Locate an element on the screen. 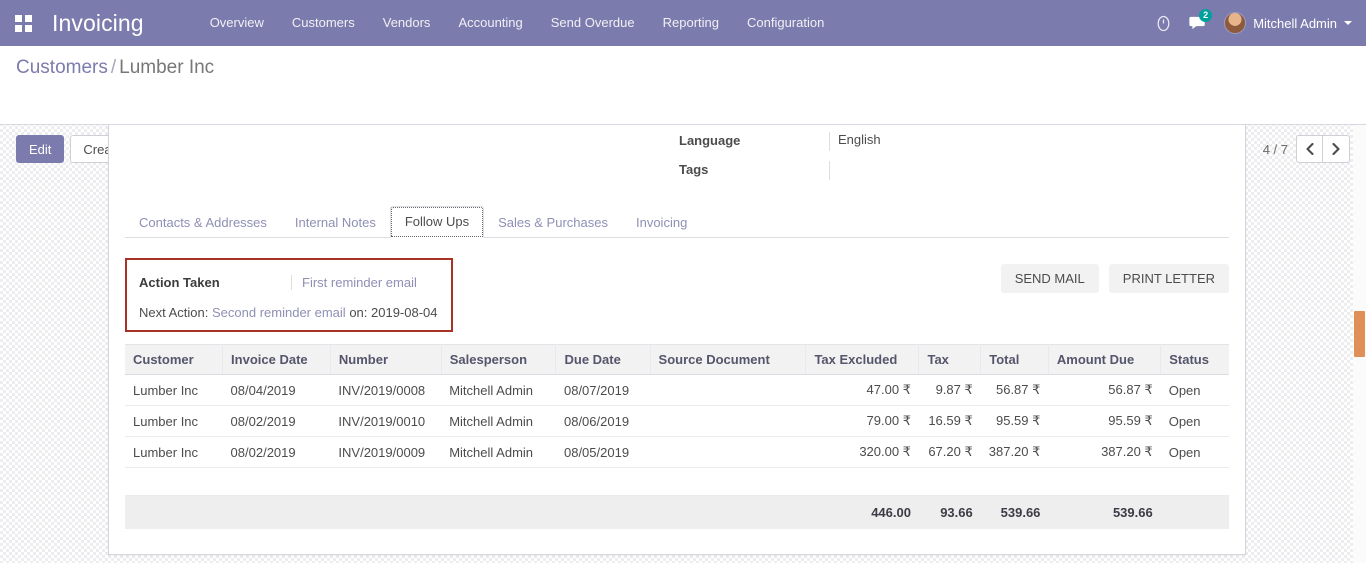 This screenshot has height=563, width=1366. tab-internal-notes: Internal Notes is located at coordinates (335, 223).